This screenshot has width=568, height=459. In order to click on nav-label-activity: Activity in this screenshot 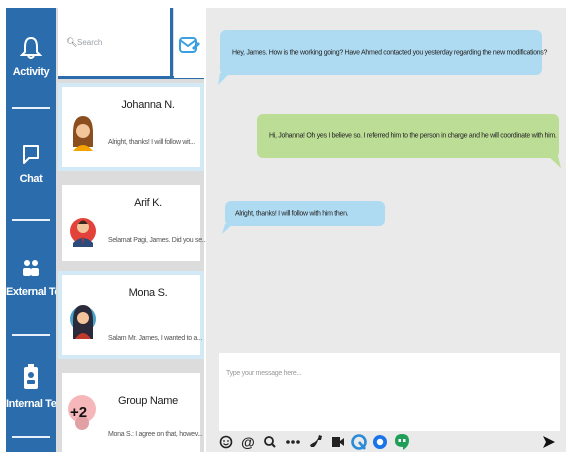, I will do `click(31, 72)`.